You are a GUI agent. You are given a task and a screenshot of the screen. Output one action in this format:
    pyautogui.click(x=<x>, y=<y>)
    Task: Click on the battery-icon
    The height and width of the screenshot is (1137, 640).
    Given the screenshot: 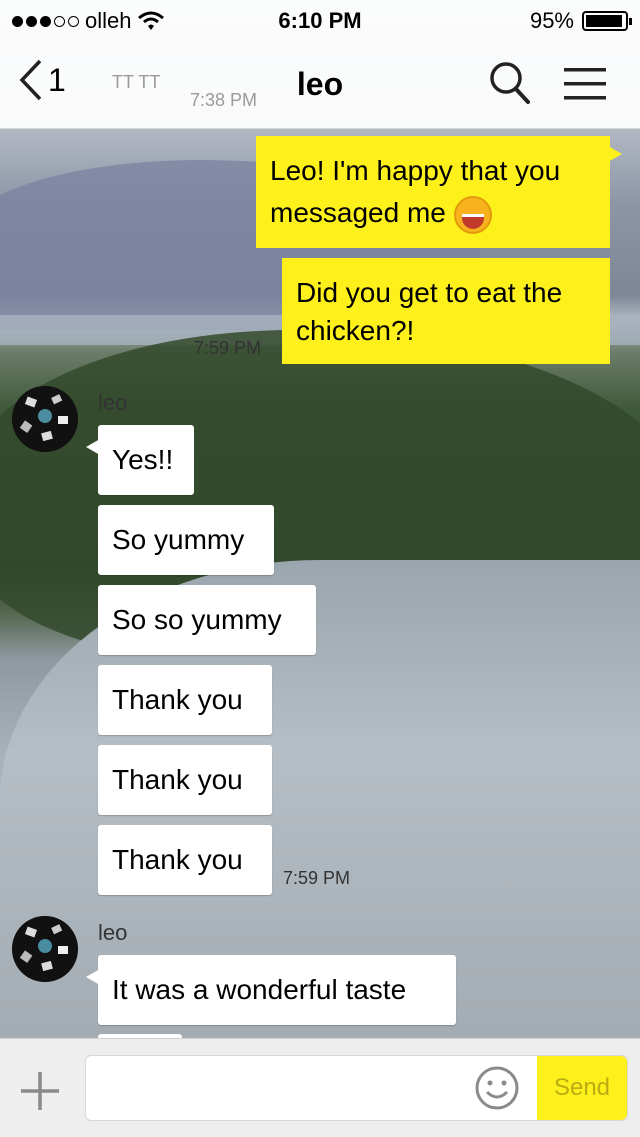 What is the action you would take?
    pyautogui.click(x=607, y=21)
    